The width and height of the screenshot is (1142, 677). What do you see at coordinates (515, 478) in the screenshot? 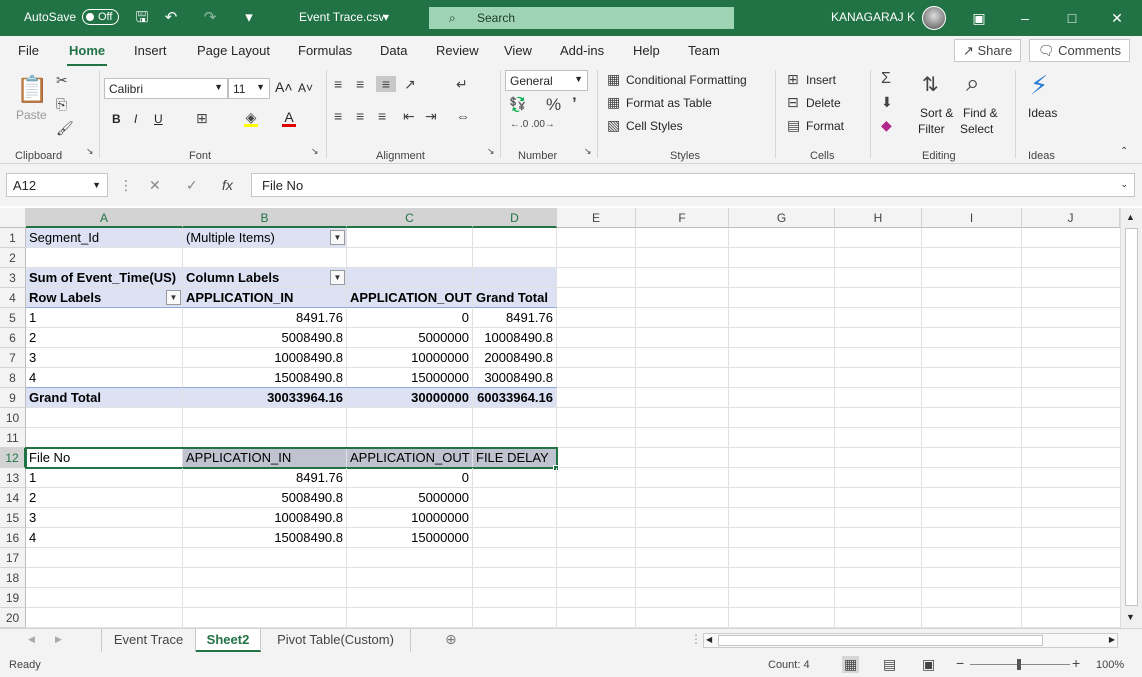
I see `cell-d13` at bounding box center [515, 478].